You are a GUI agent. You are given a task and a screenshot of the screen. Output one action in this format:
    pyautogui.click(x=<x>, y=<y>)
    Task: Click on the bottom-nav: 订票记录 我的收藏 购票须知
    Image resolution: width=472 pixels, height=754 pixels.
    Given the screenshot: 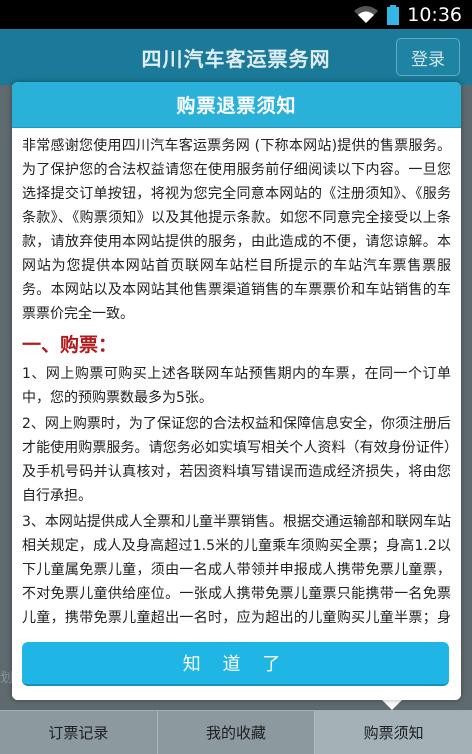 What is the action you would take?
    pyautogui.click(x=236, y=732)
    